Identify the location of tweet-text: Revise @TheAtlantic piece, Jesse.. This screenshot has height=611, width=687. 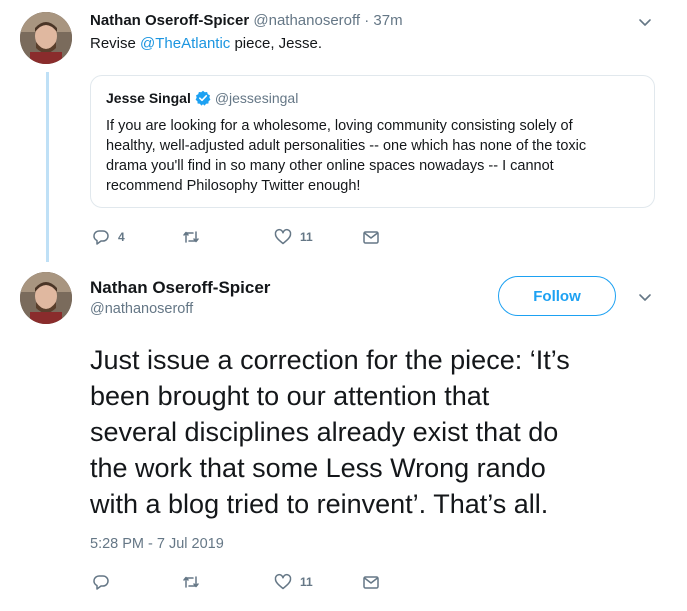
(206, 43).